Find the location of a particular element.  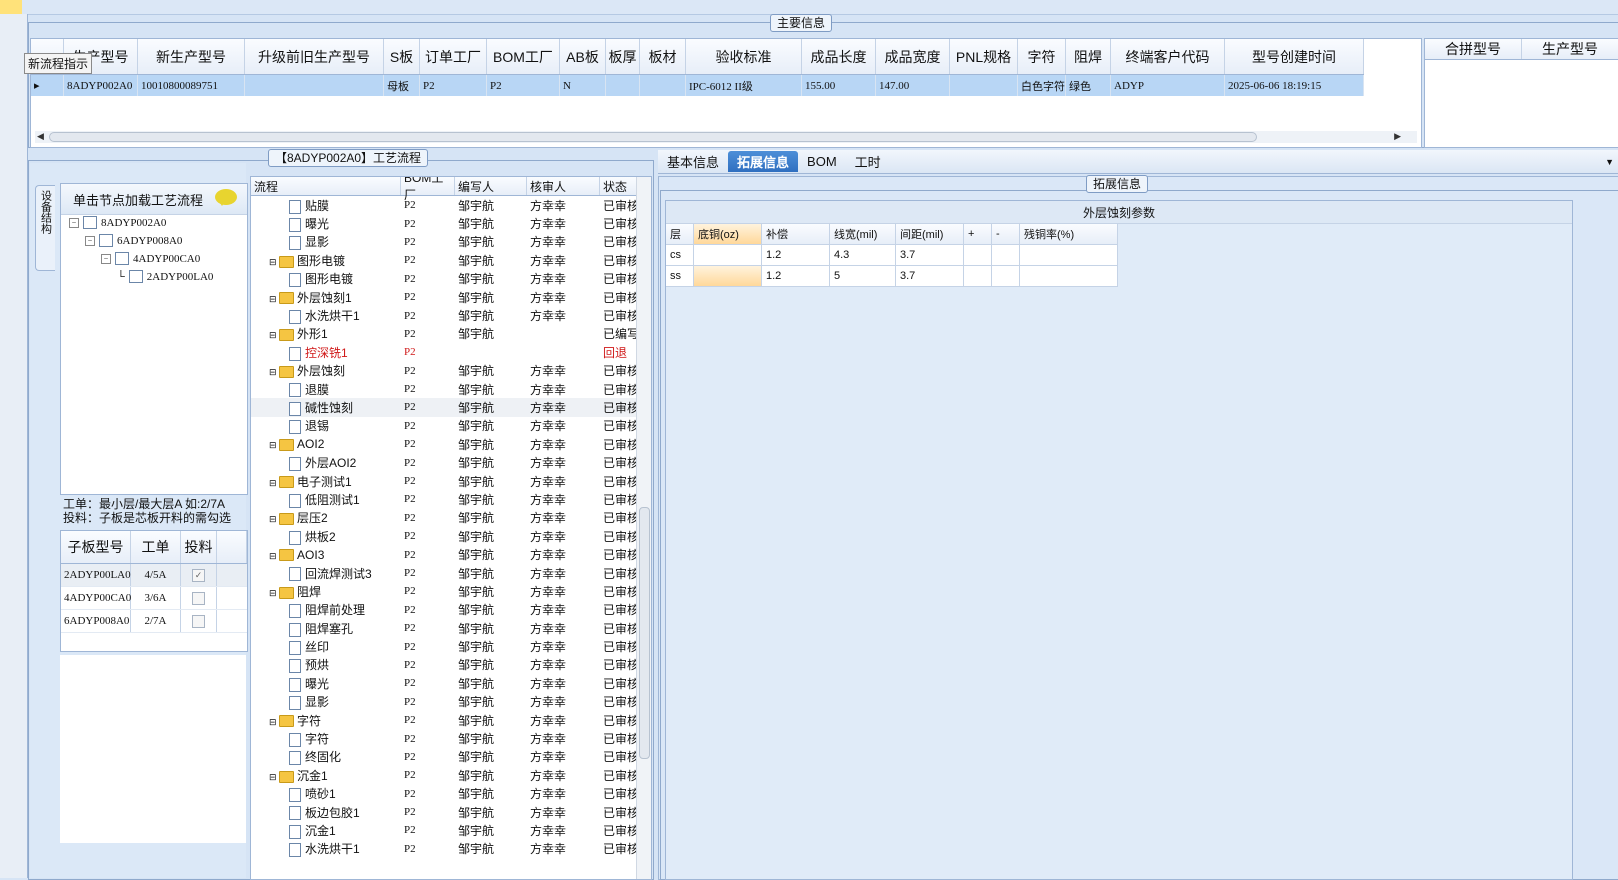

process-row: 喷砂1 P2 邹宇航 方幸幸 已审核 is located at coordinates (451, 794).